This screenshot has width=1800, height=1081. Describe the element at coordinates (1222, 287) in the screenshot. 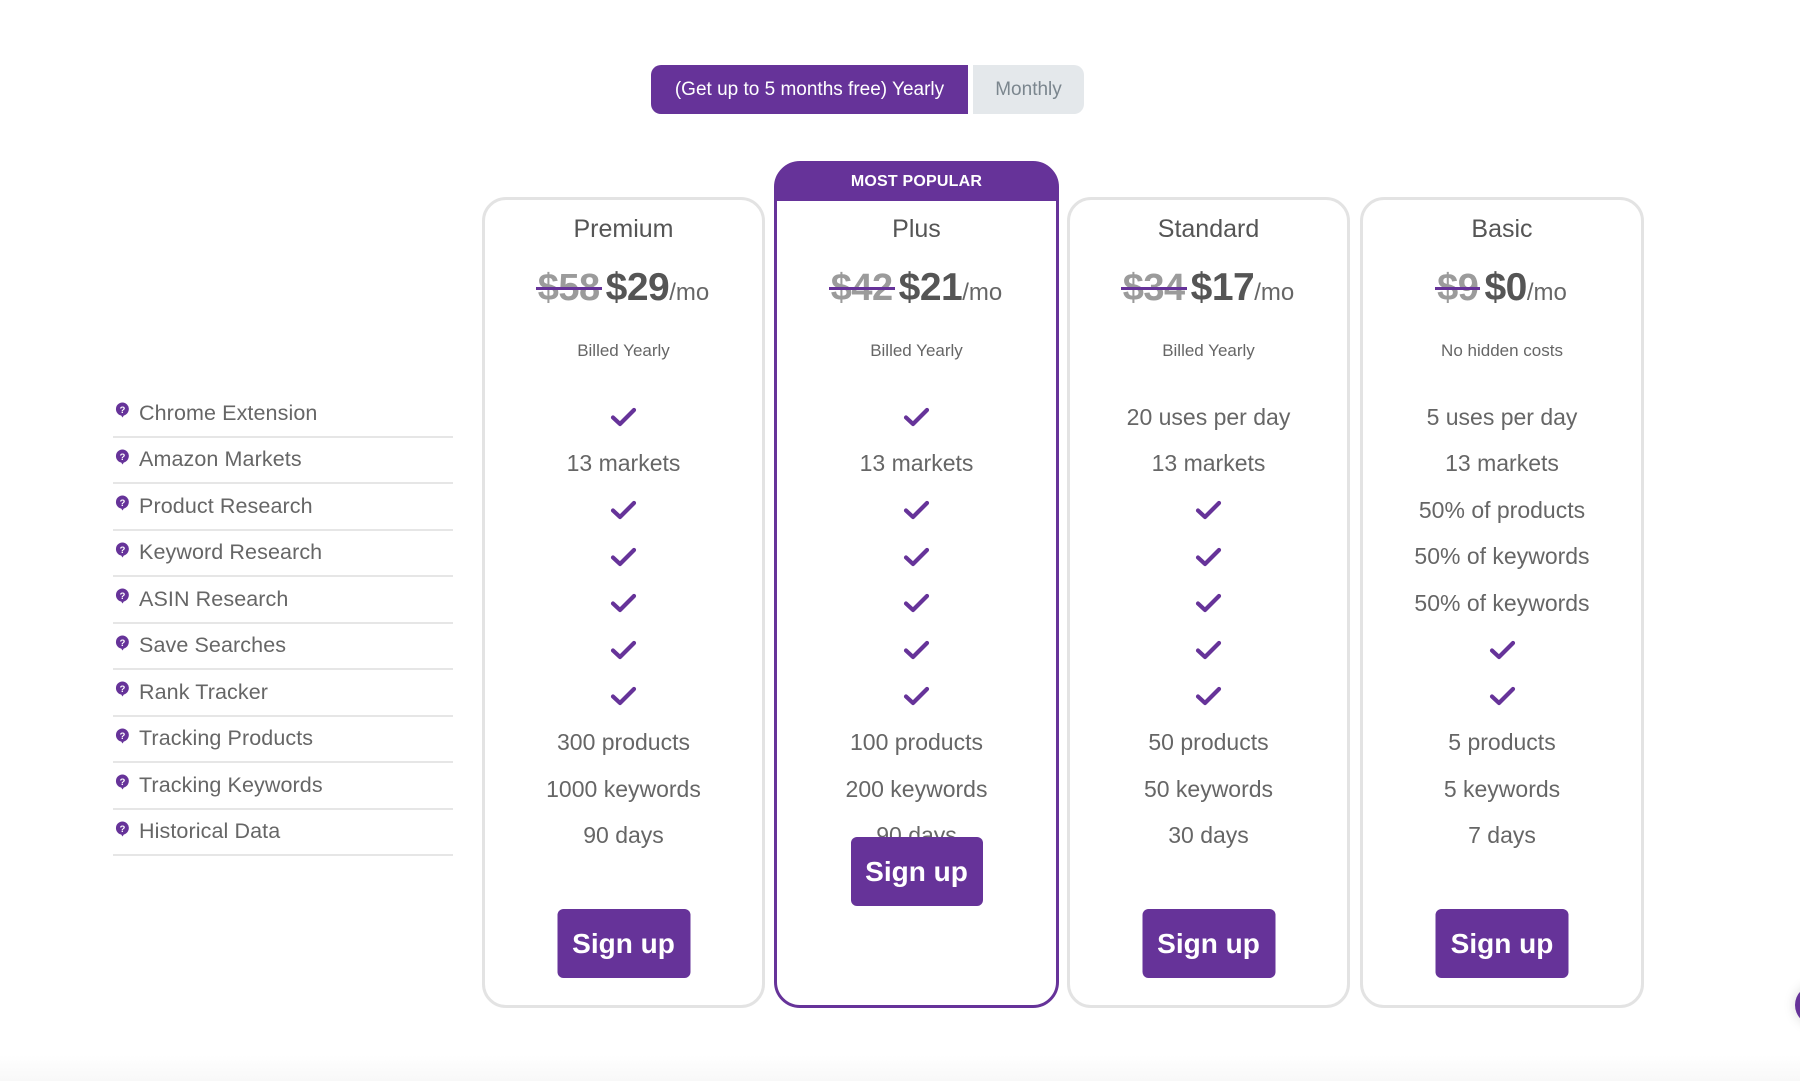

I see `discounted-price: $17` at that location.